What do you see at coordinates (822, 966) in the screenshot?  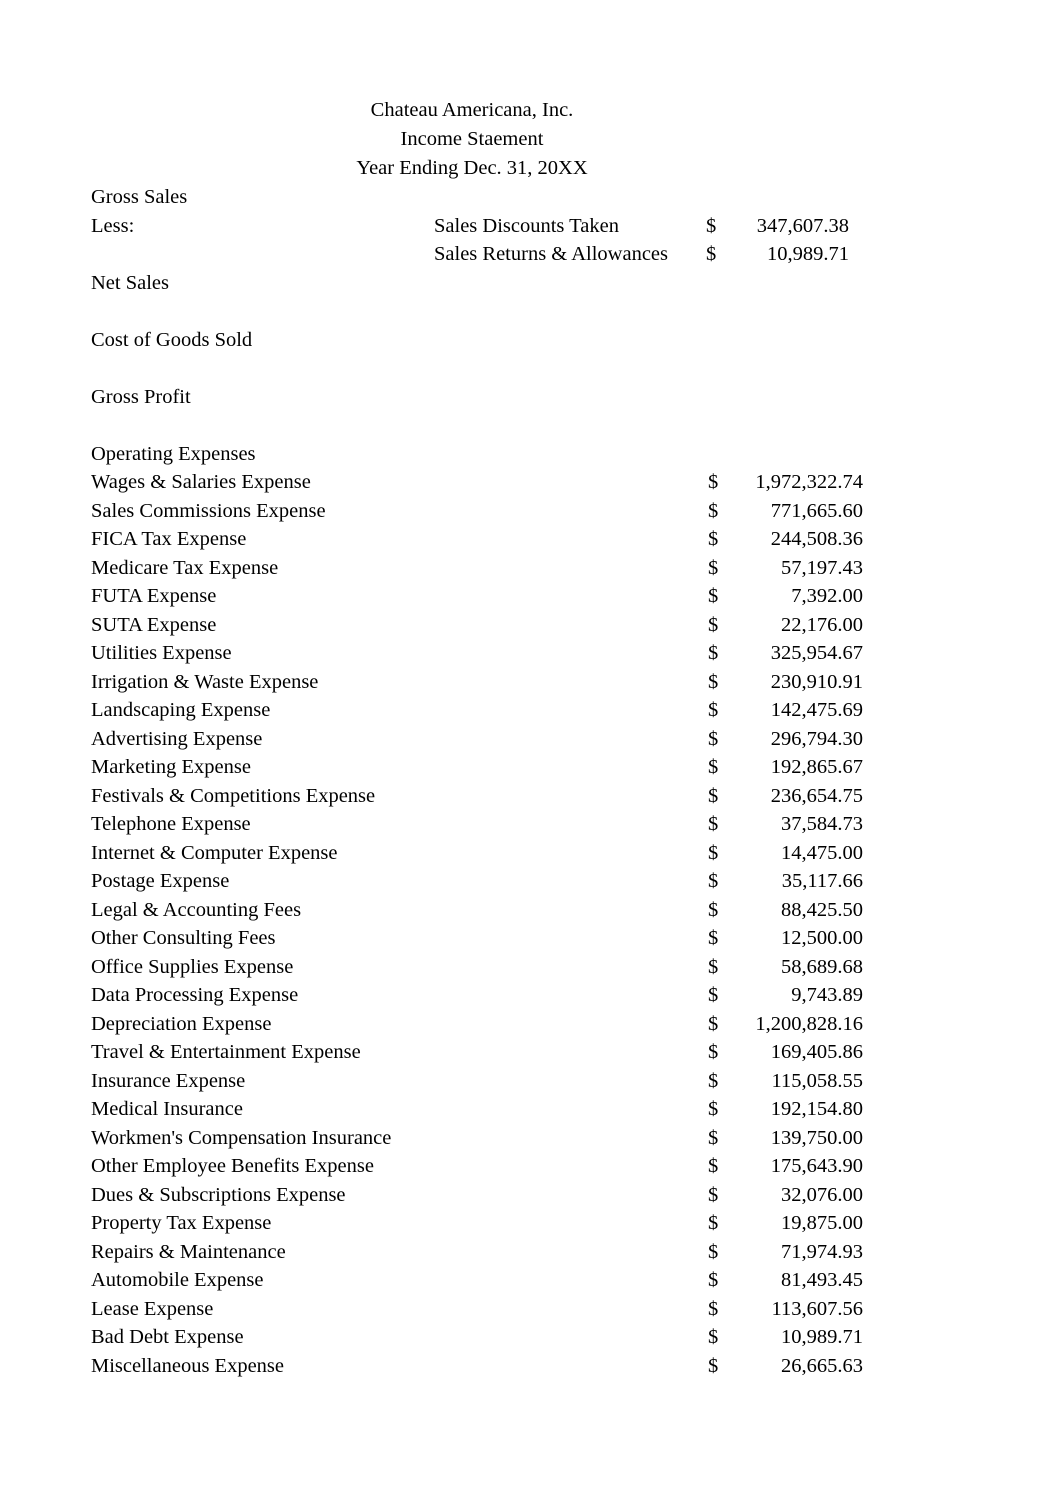 I see `expense-amount: 58,689.68` at bounding box center [822, 966].